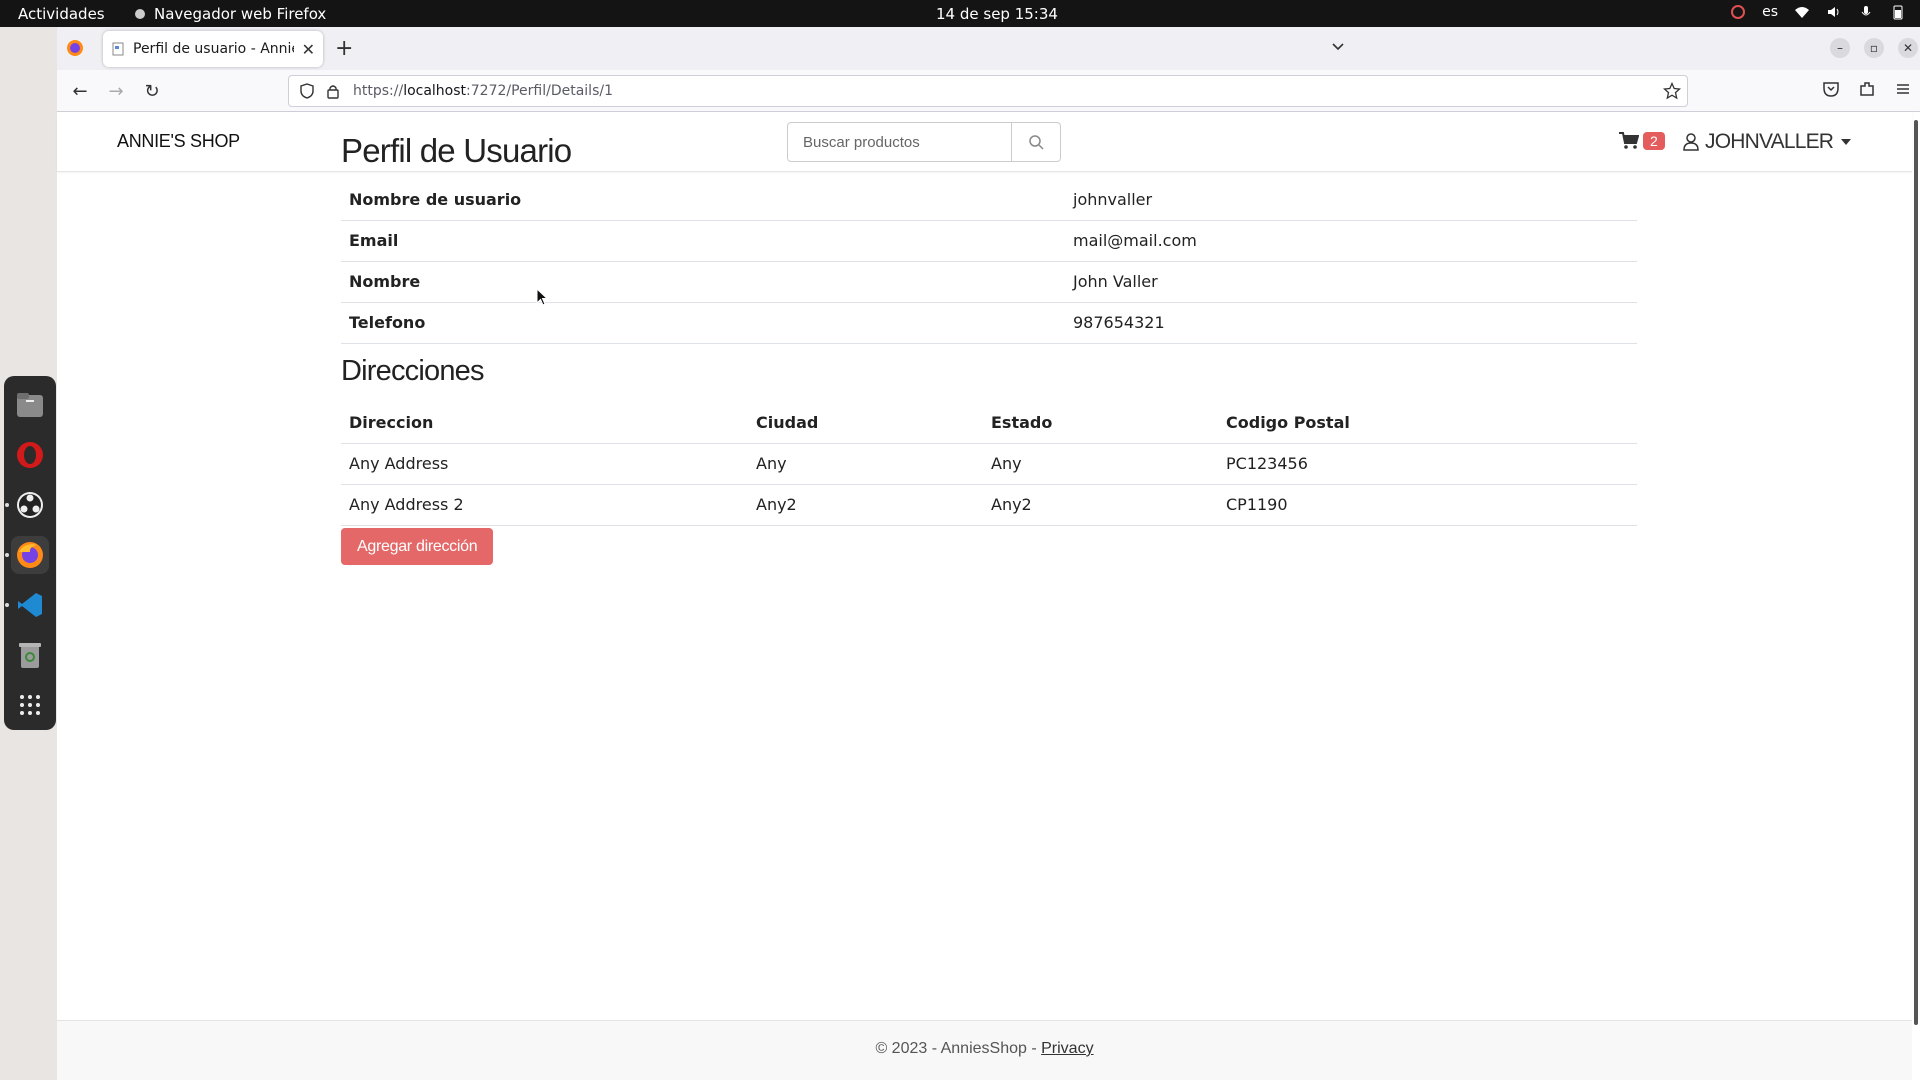  I want to click on privacy-link: Privacy, so click(1067, 1048).